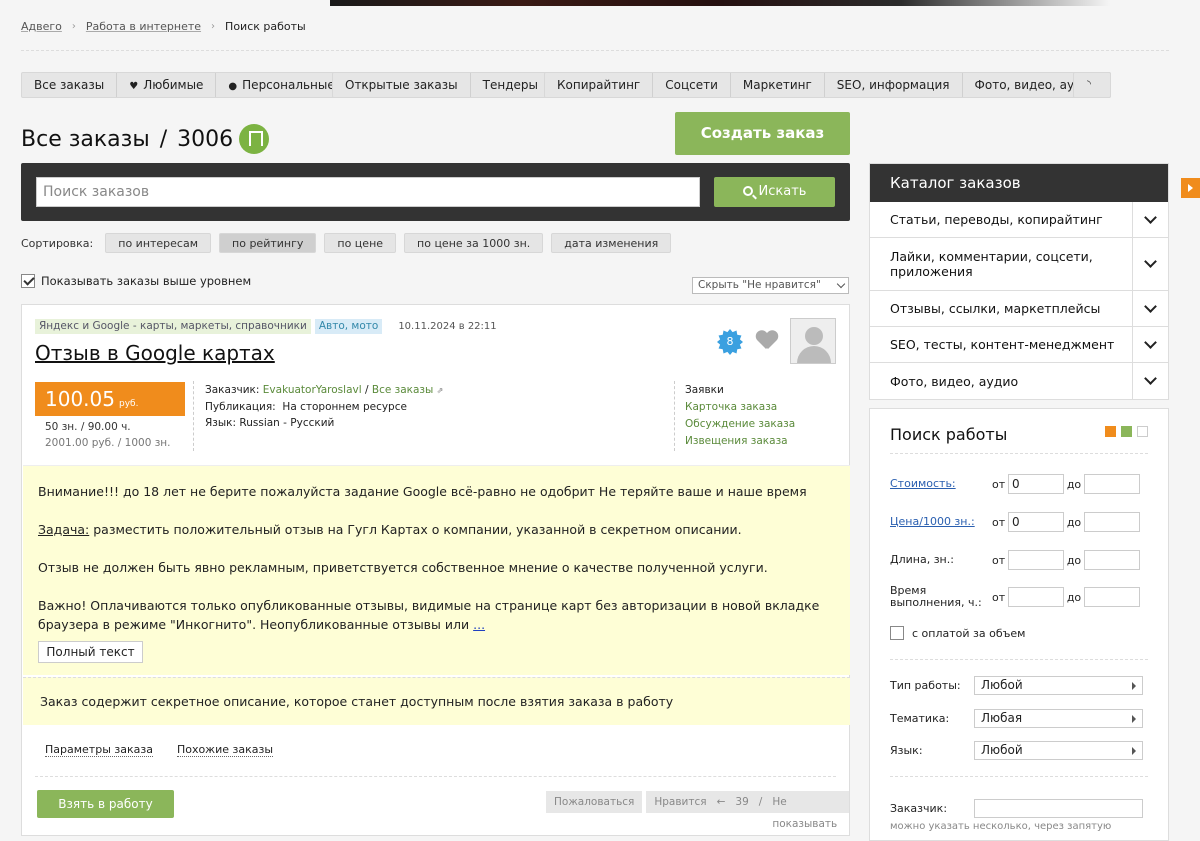 Image resolution: width=1200 pixels, height=841 pixels. What do you see at coordinates (1019, 309) in the screenshot?
I see `catalog-item-reviews: Отзывы, ссылки, маркетплейсы` at bounding box center [1019, 309].